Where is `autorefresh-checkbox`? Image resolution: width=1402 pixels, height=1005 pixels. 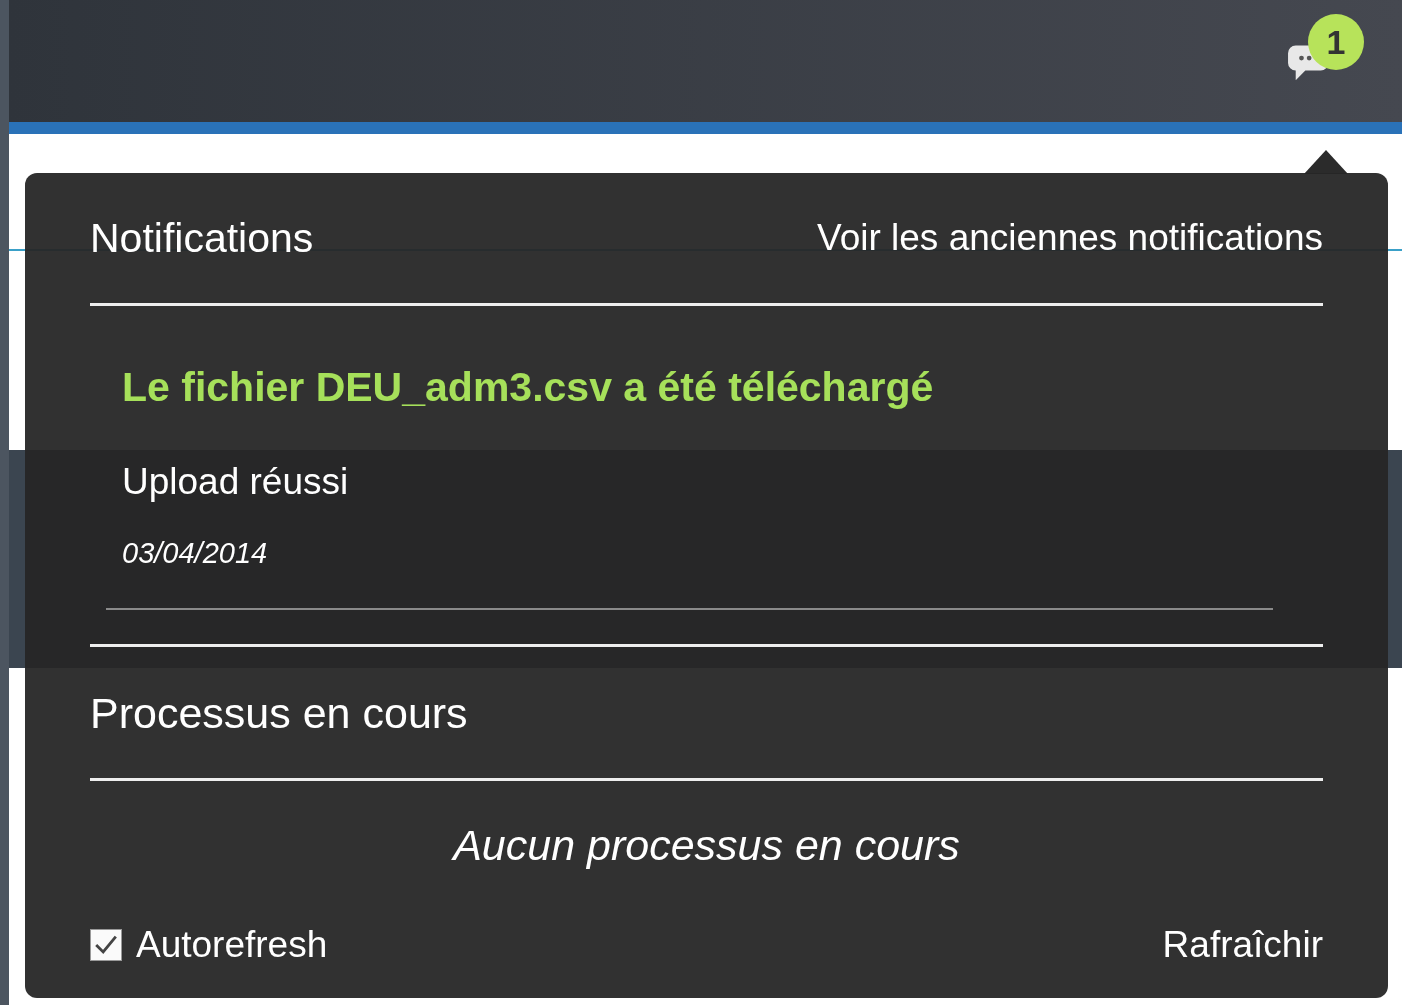
autorefresh-checkbox is located at coordinates (106, 945).